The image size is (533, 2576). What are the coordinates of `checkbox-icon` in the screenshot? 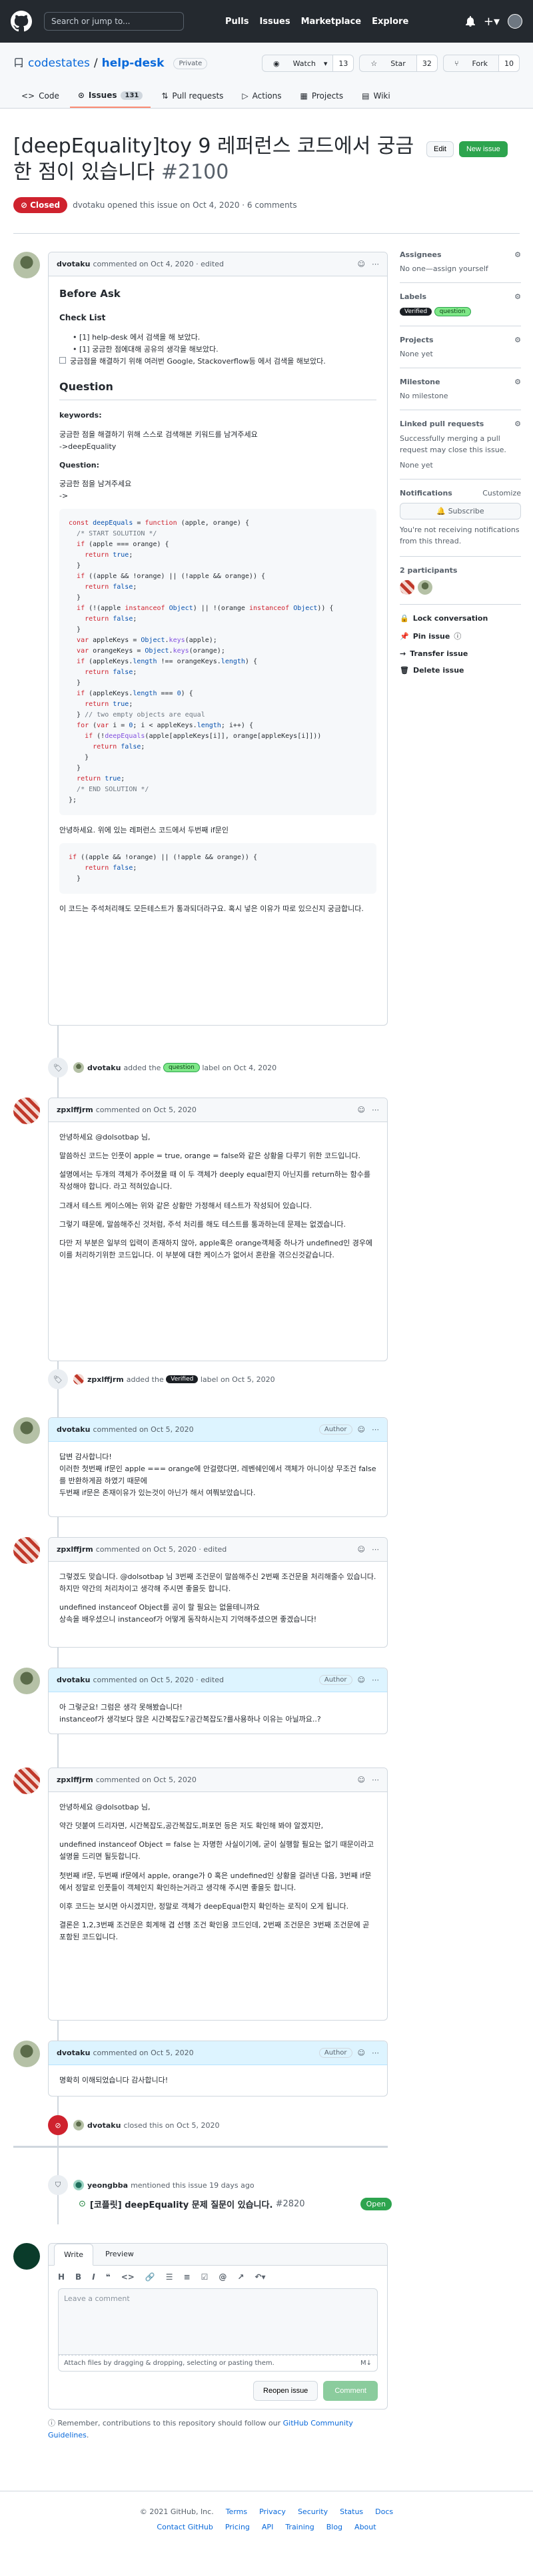 It's located at (62, 360).